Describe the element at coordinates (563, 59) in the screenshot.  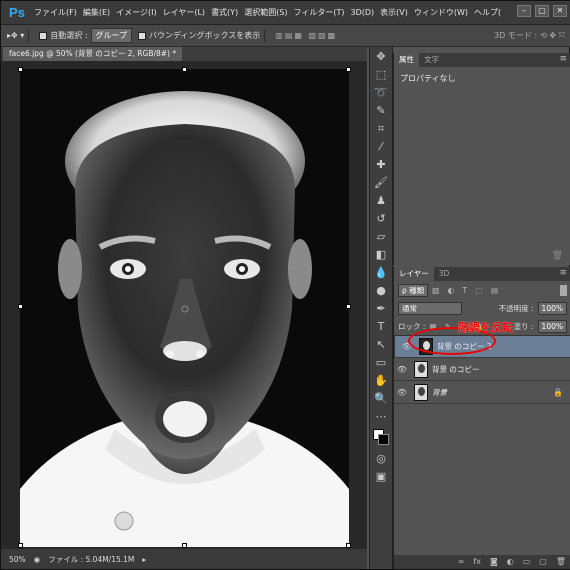
I see `panel-menu-icon: ≡` at that location.